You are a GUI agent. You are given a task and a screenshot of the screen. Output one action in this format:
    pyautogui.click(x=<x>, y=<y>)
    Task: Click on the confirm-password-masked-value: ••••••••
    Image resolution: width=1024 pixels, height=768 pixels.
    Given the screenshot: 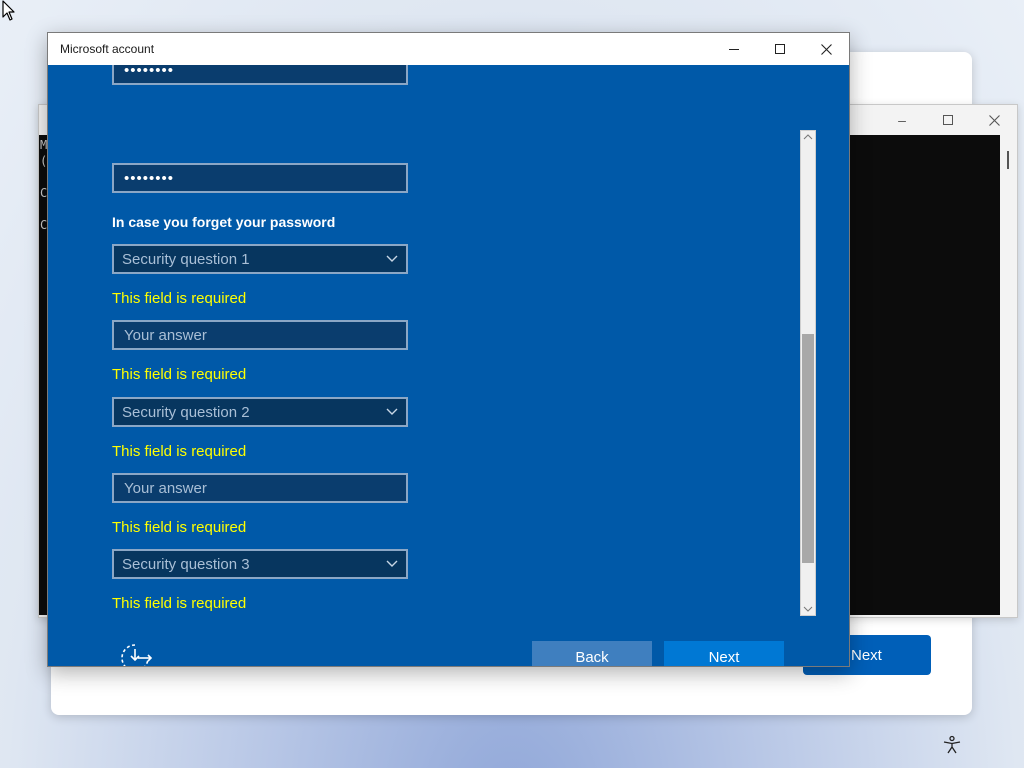 What is the action you would take?
    pyautogui.click(x=149, y=178)
    